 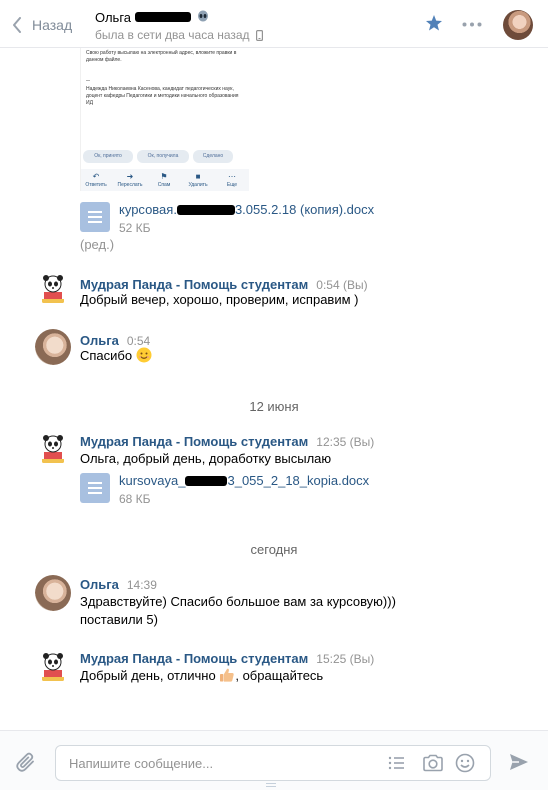 I want to click on message-time: 15:25 (Вы), so click(x=345, y=659).